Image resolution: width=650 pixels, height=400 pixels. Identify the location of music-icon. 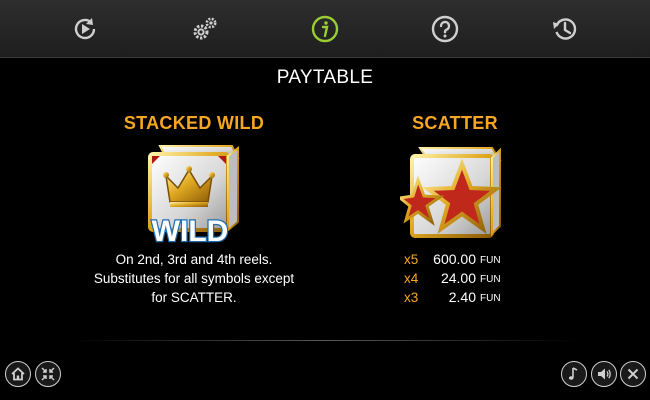
(573, 373).